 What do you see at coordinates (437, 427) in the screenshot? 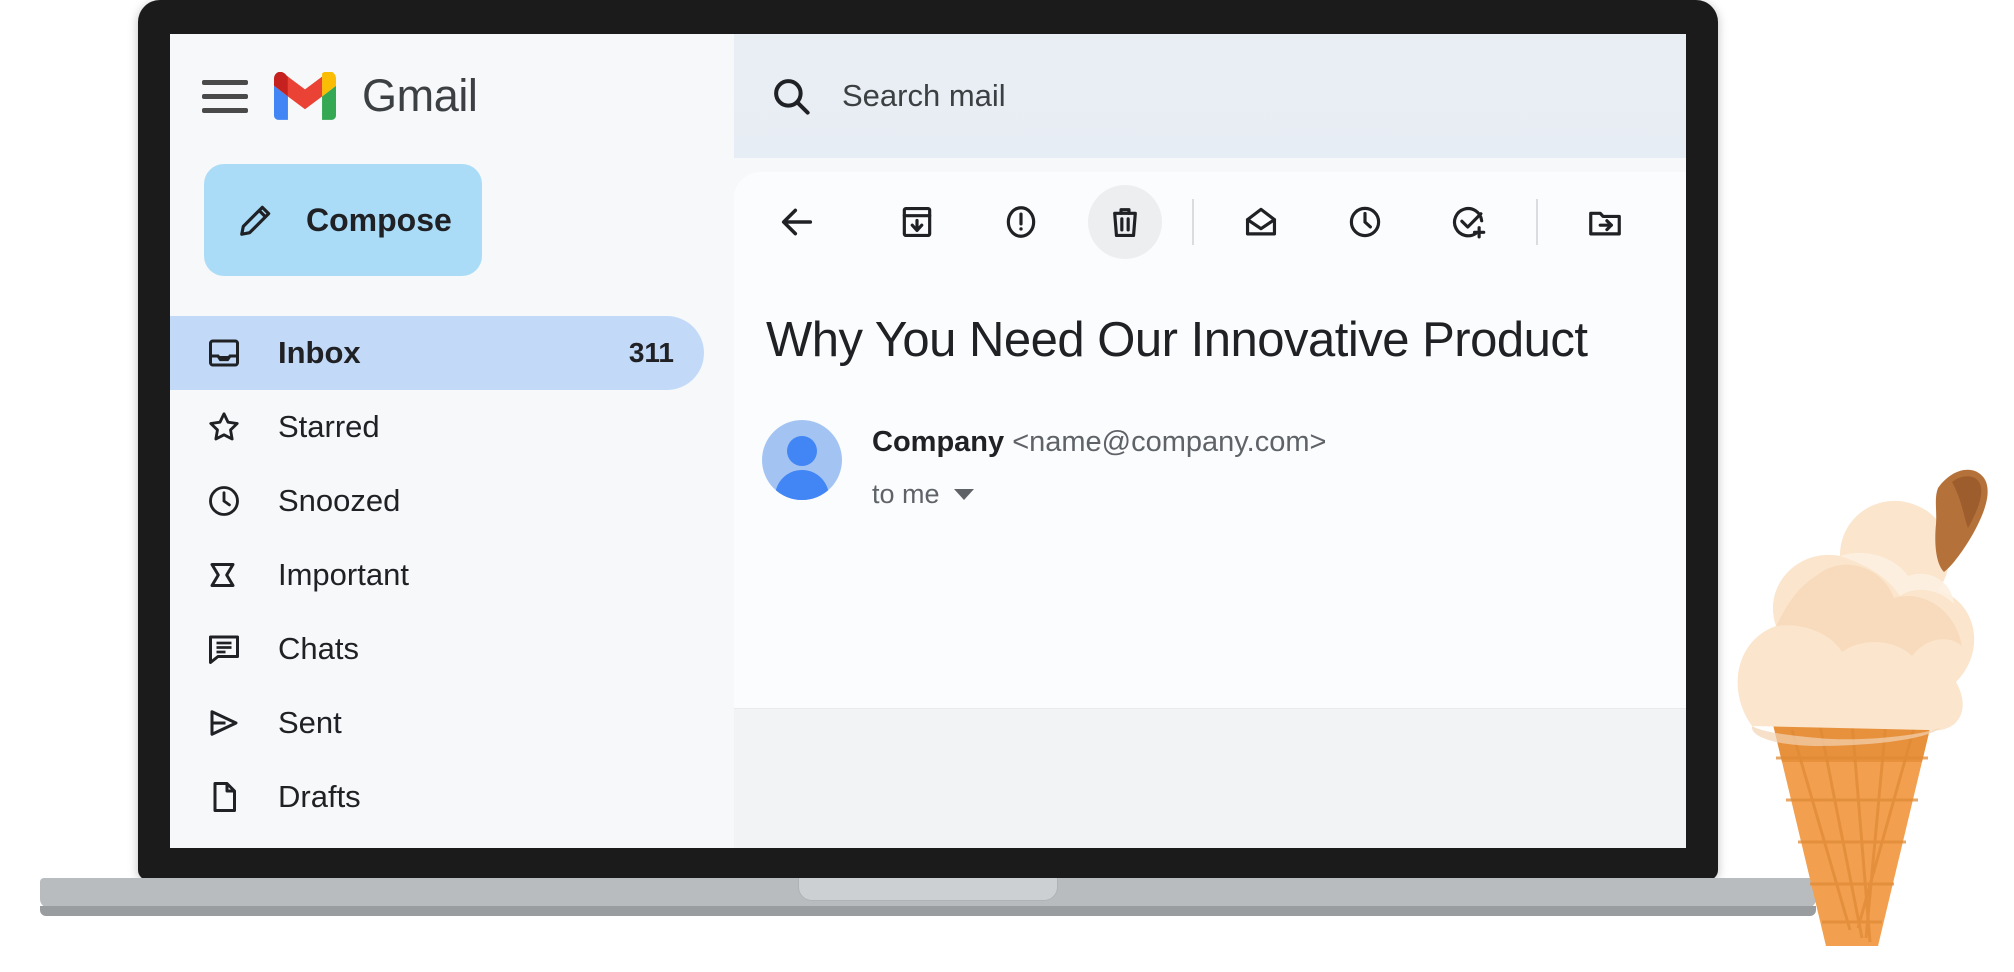
I see `sidebar-item-starred: Starred` at bounding box center [437, 427].